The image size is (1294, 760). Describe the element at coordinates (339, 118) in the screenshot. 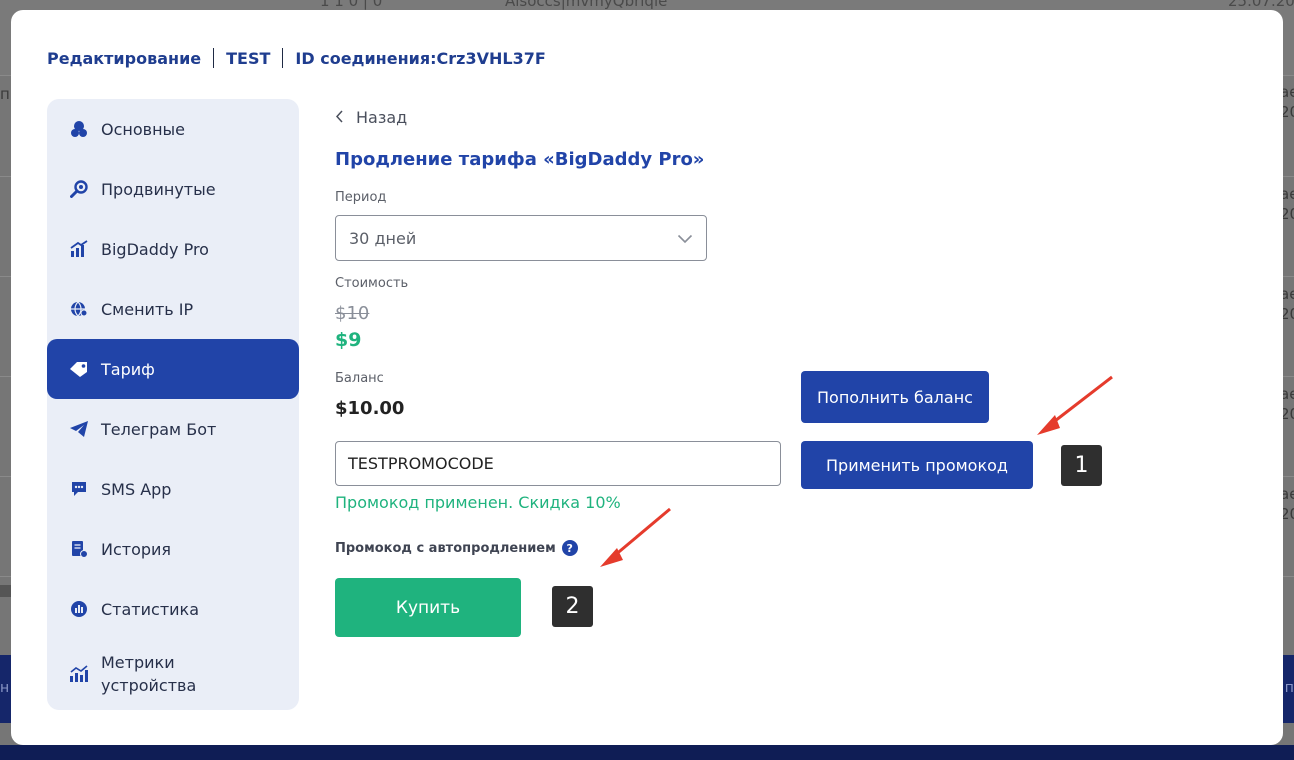

I see `chevron-left-icon` at that location.